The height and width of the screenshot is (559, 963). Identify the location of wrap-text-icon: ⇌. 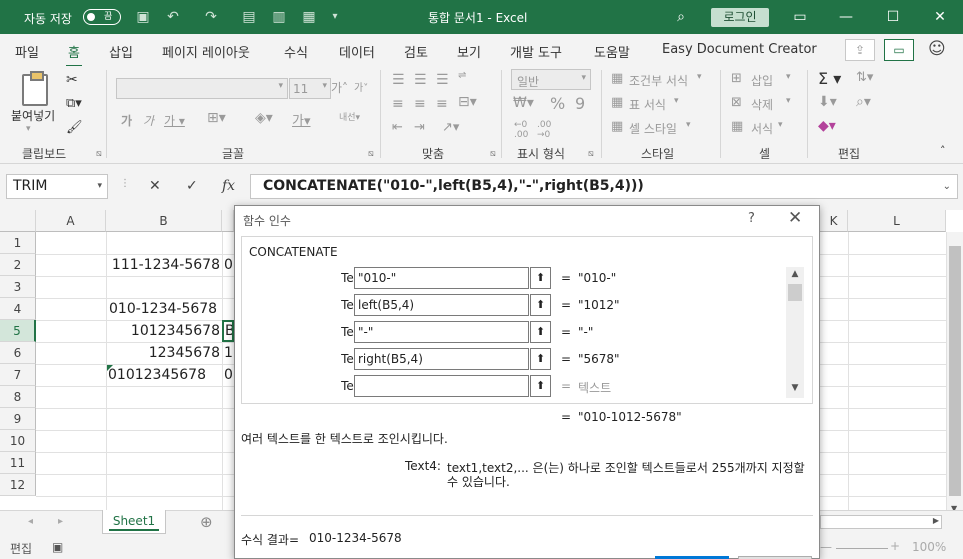
(462, 75).